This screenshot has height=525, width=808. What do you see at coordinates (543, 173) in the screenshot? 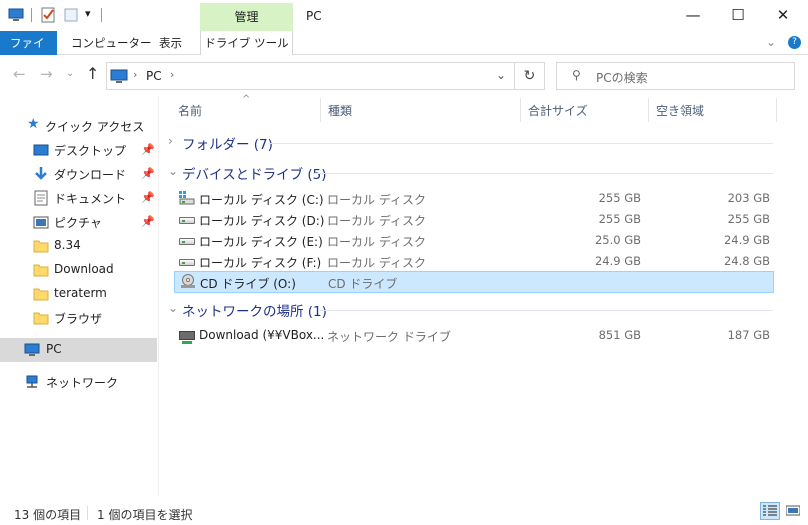
I see `group-divider` at bounding box center [543, 173].